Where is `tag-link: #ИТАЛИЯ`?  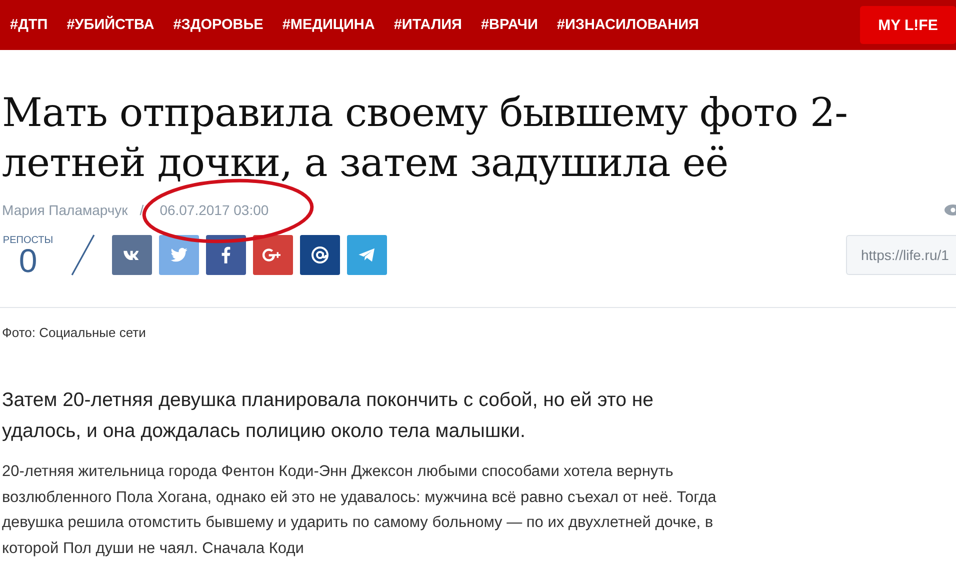 tag-link: #ИТАЛИЯ is located at coordinates (428, 25).